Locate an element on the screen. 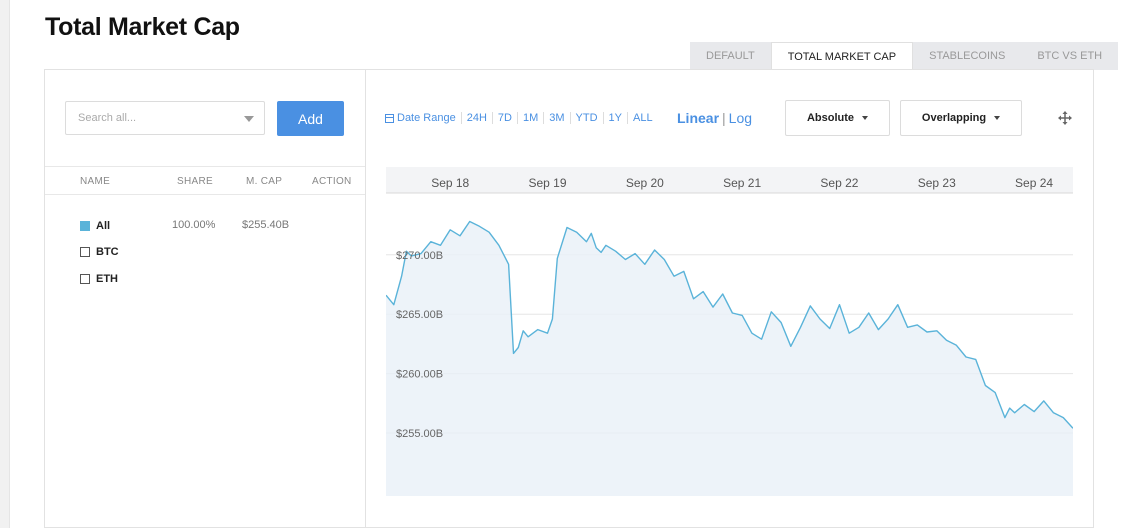 This screenshot has width=1137, height=528. absolute-label: Absolute is located at coordinates (830, 118).